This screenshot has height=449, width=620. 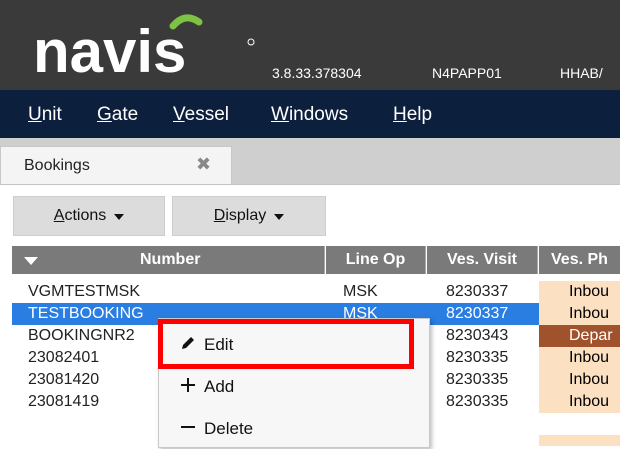 I want to click on display-button: Display, so click(x=249, y=216).